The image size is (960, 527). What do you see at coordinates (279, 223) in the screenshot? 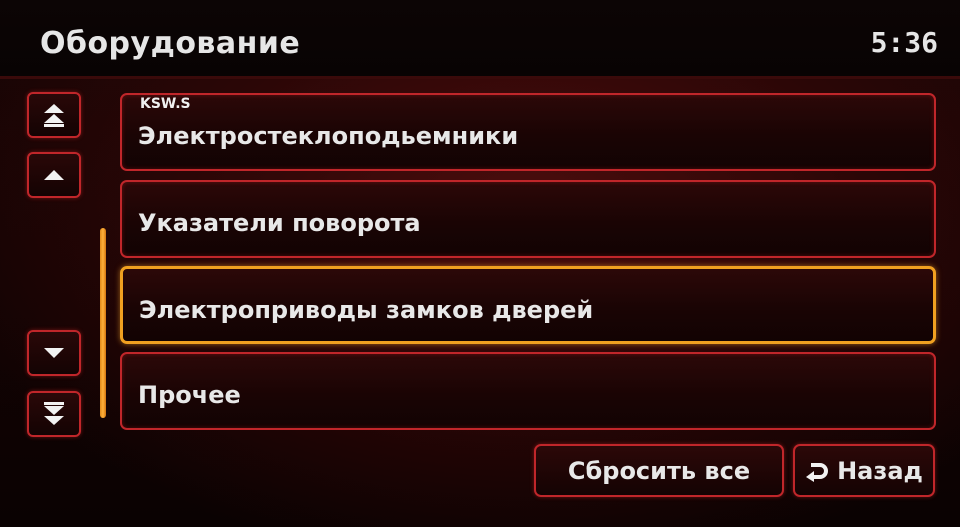
I see `menu-item-label: Указатели поворота` at bounding box center [279, 223].